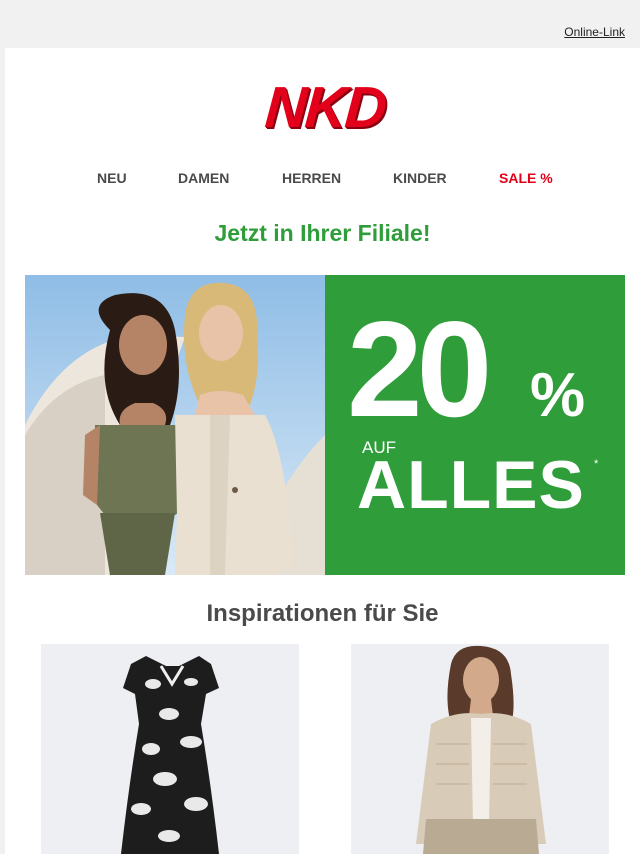 The width and height of the screenshot is (640, 854). Describe the element at coordinates (419, 369) in the screenshot. I see `promo-number: 20` at that location.